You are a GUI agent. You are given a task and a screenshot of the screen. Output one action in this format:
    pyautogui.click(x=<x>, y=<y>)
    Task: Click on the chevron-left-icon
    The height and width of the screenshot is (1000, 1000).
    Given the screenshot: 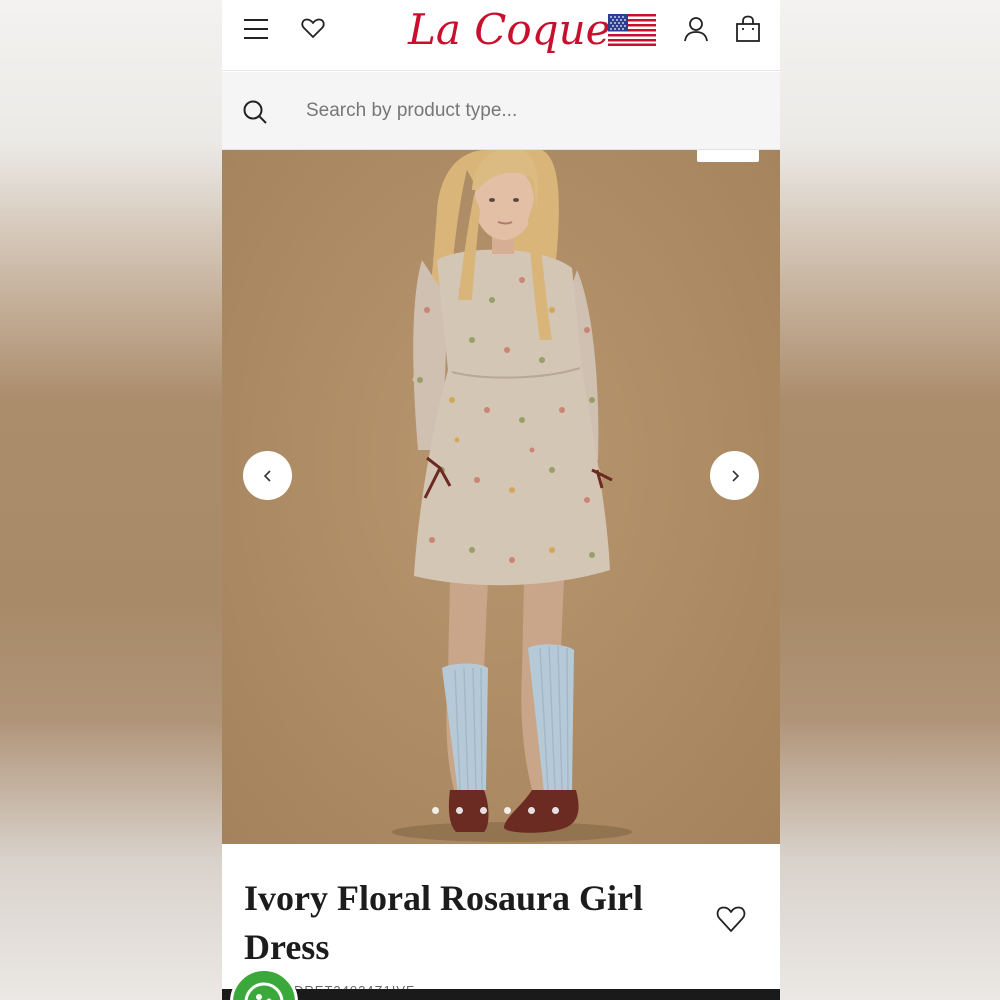 What is the action you would take?
    pyautogui.click(x=267, y=475)
    